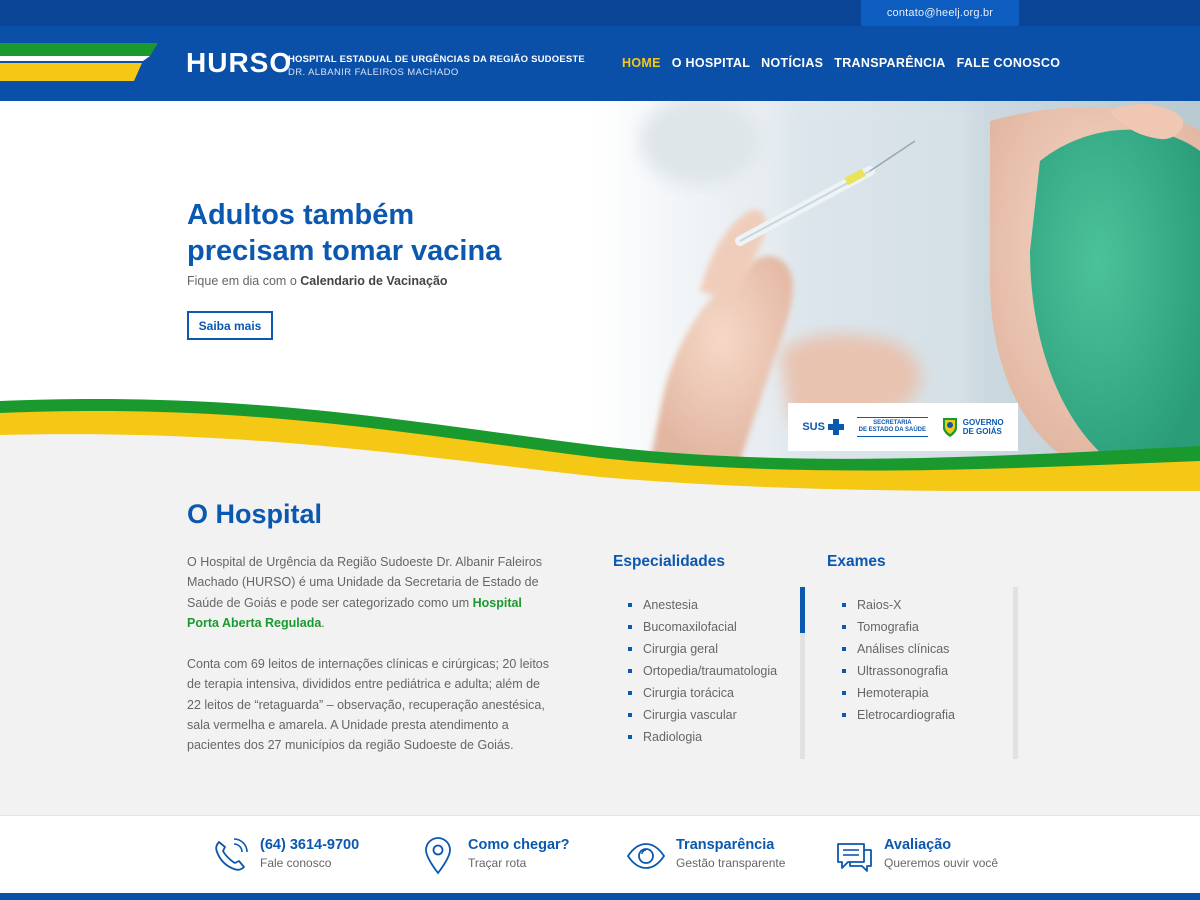  Describe the element at coordinates (983, 422) in the screenshot. I see `governo-logo-line-1: GOVERNO` at that location.